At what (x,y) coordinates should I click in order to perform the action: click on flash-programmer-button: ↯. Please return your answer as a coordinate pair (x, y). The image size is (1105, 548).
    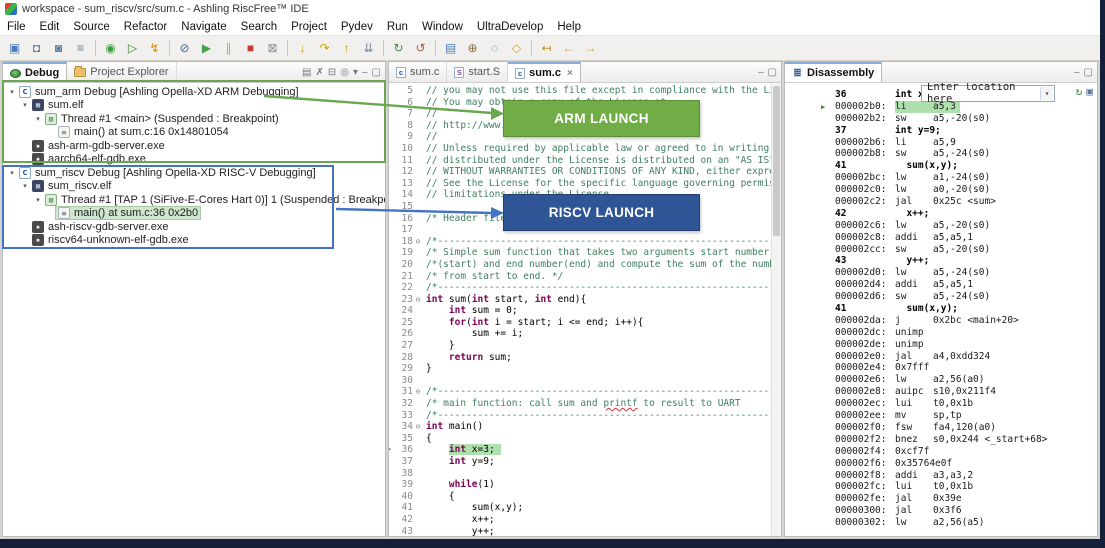
    Looking at the image, I should click on (154, 48).